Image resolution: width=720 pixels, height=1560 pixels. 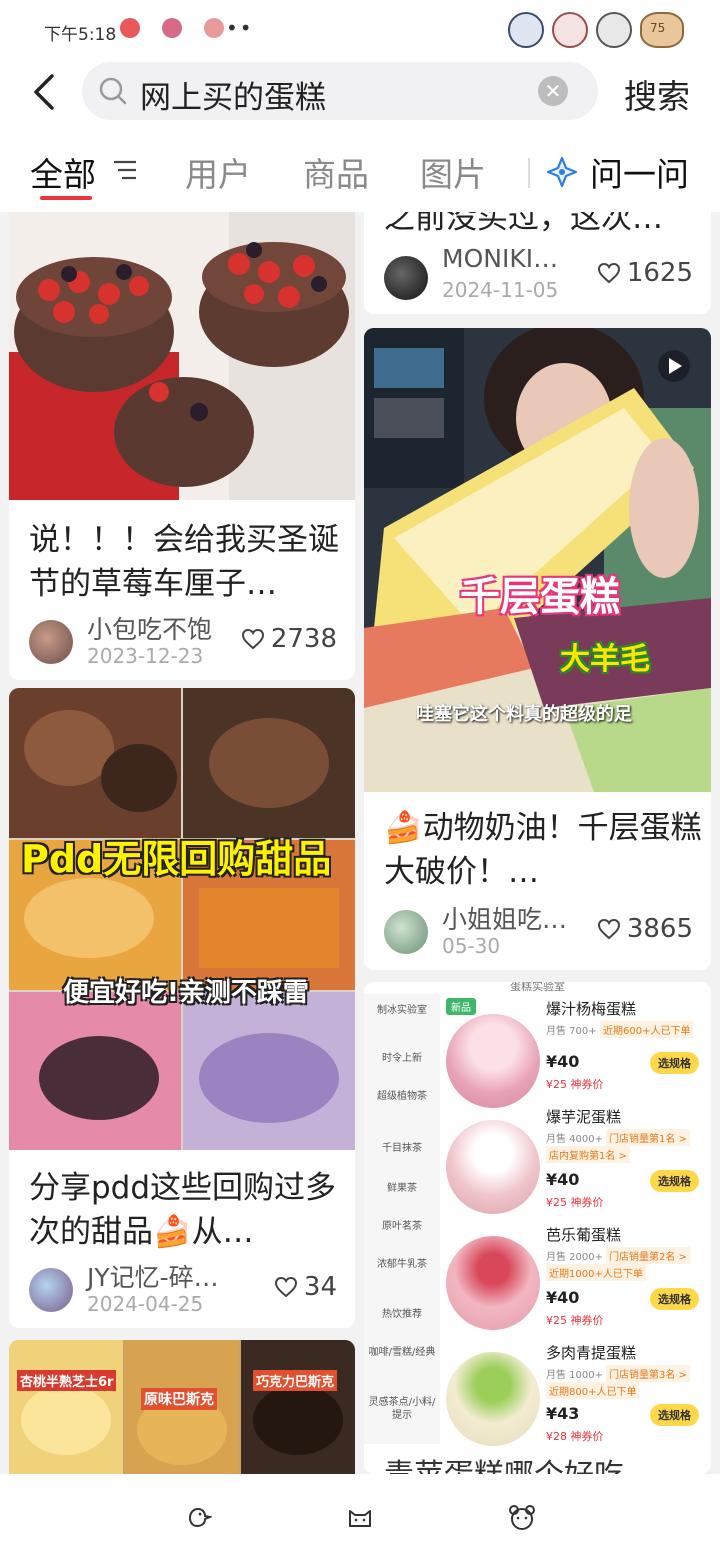 What do you see at coordinates (575, 1139) in the screenshot?
I see `product-sales: 月售 4000+` at bounding box center [575, 1139].